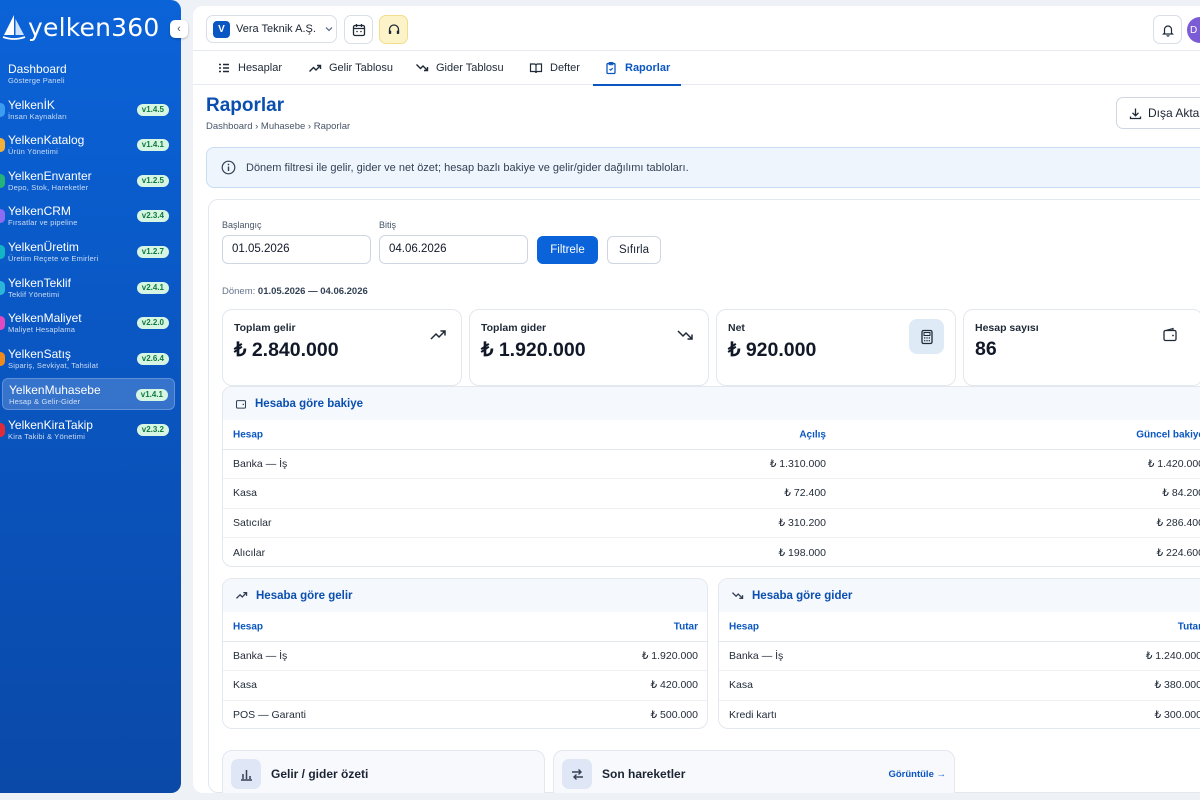  Describe the element at coordinates (465, 686) in the screenshot. I see `table-row: Kasa ₺ 420.000` at that location.